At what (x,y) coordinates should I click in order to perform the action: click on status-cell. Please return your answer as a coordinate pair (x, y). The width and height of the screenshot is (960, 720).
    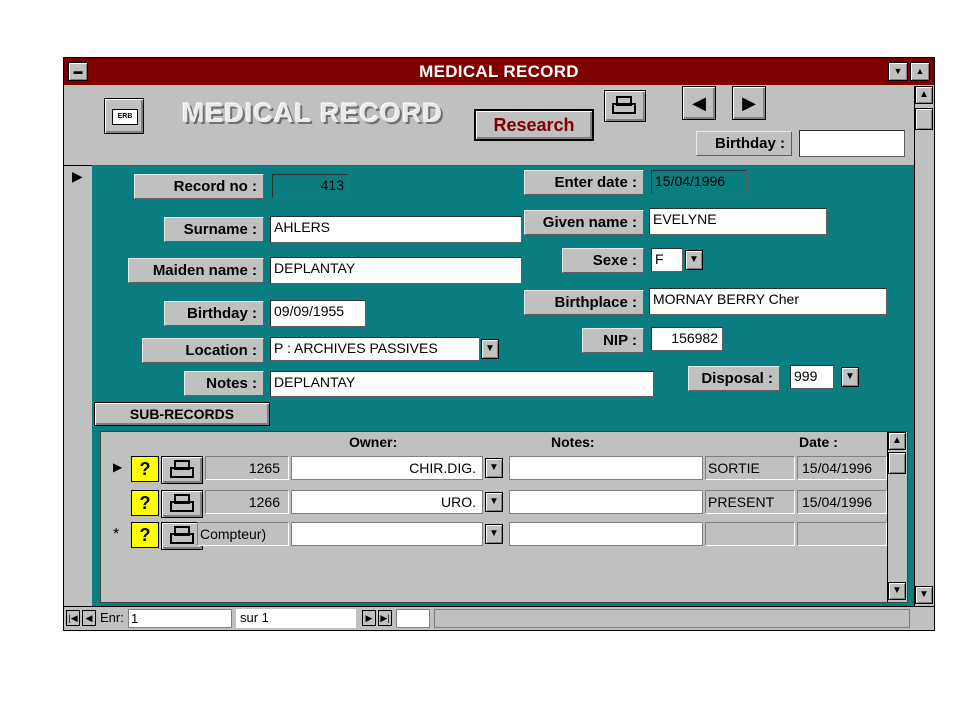
    Looking at the image, I should click on (750, 534).